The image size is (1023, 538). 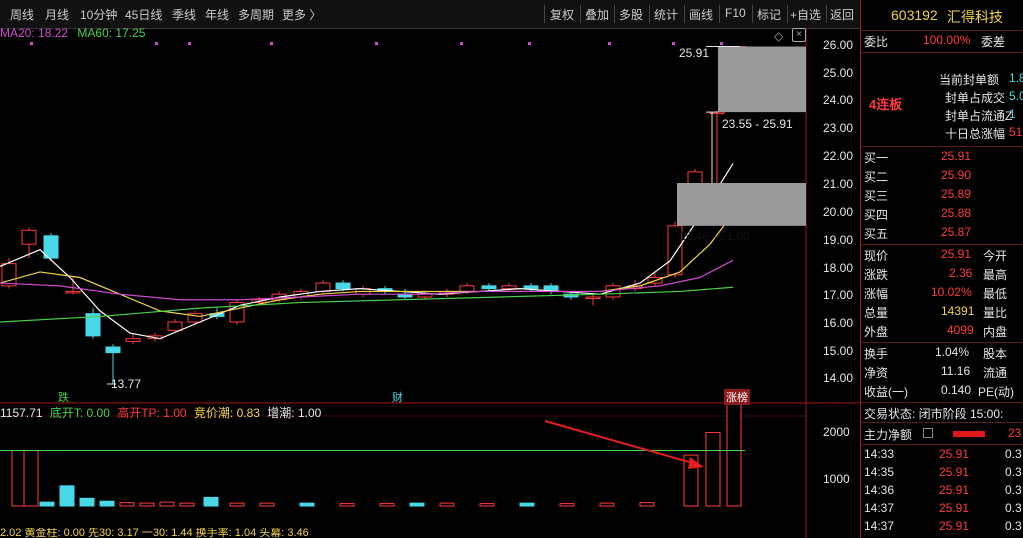 What do you see at coordinates (838, 268) in the screenshot?
I see `price-tick: 18.00` at bounding box center [838, 268].